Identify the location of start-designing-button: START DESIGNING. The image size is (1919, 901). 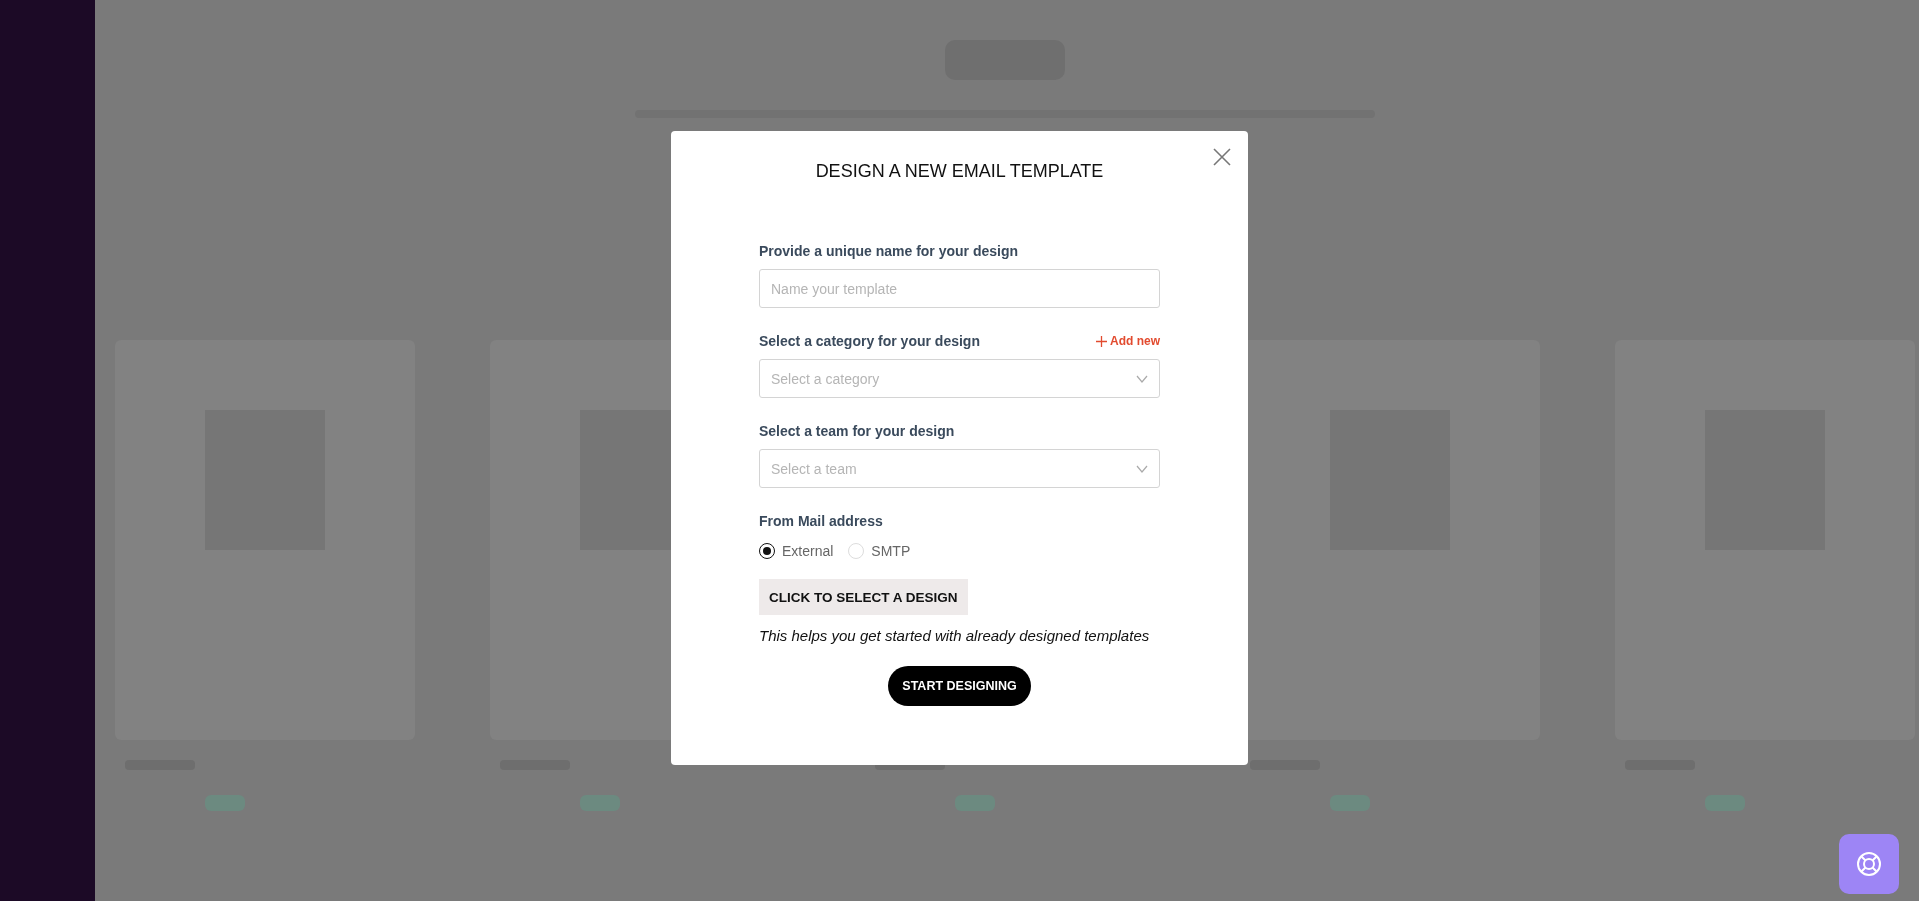
(959, 686).